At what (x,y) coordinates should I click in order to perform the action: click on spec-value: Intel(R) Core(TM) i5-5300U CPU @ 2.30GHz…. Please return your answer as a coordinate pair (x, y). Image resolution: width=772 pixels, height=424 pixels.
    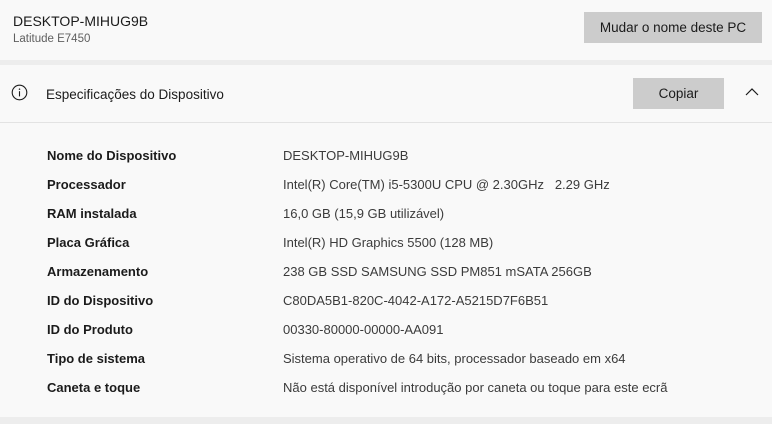
    Looking at the image, I should click on (446, 184).